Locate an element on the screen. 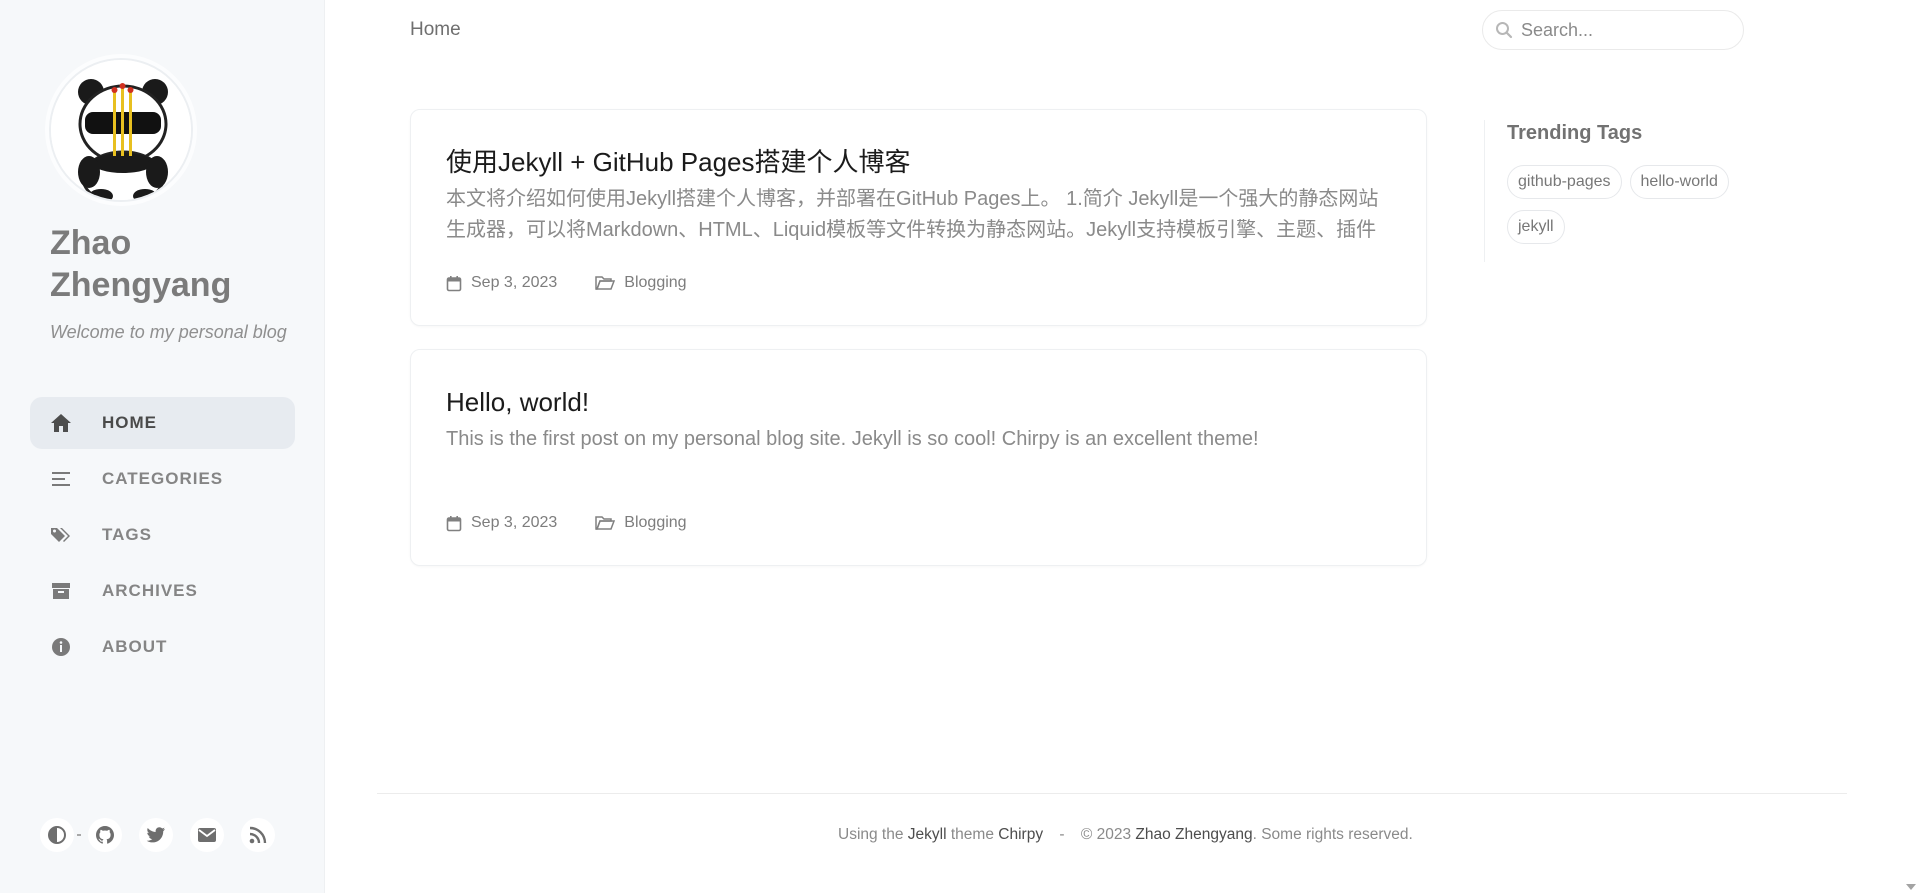 The image size is (1920, 893). stream-icon is located at coordinates (61, 479).